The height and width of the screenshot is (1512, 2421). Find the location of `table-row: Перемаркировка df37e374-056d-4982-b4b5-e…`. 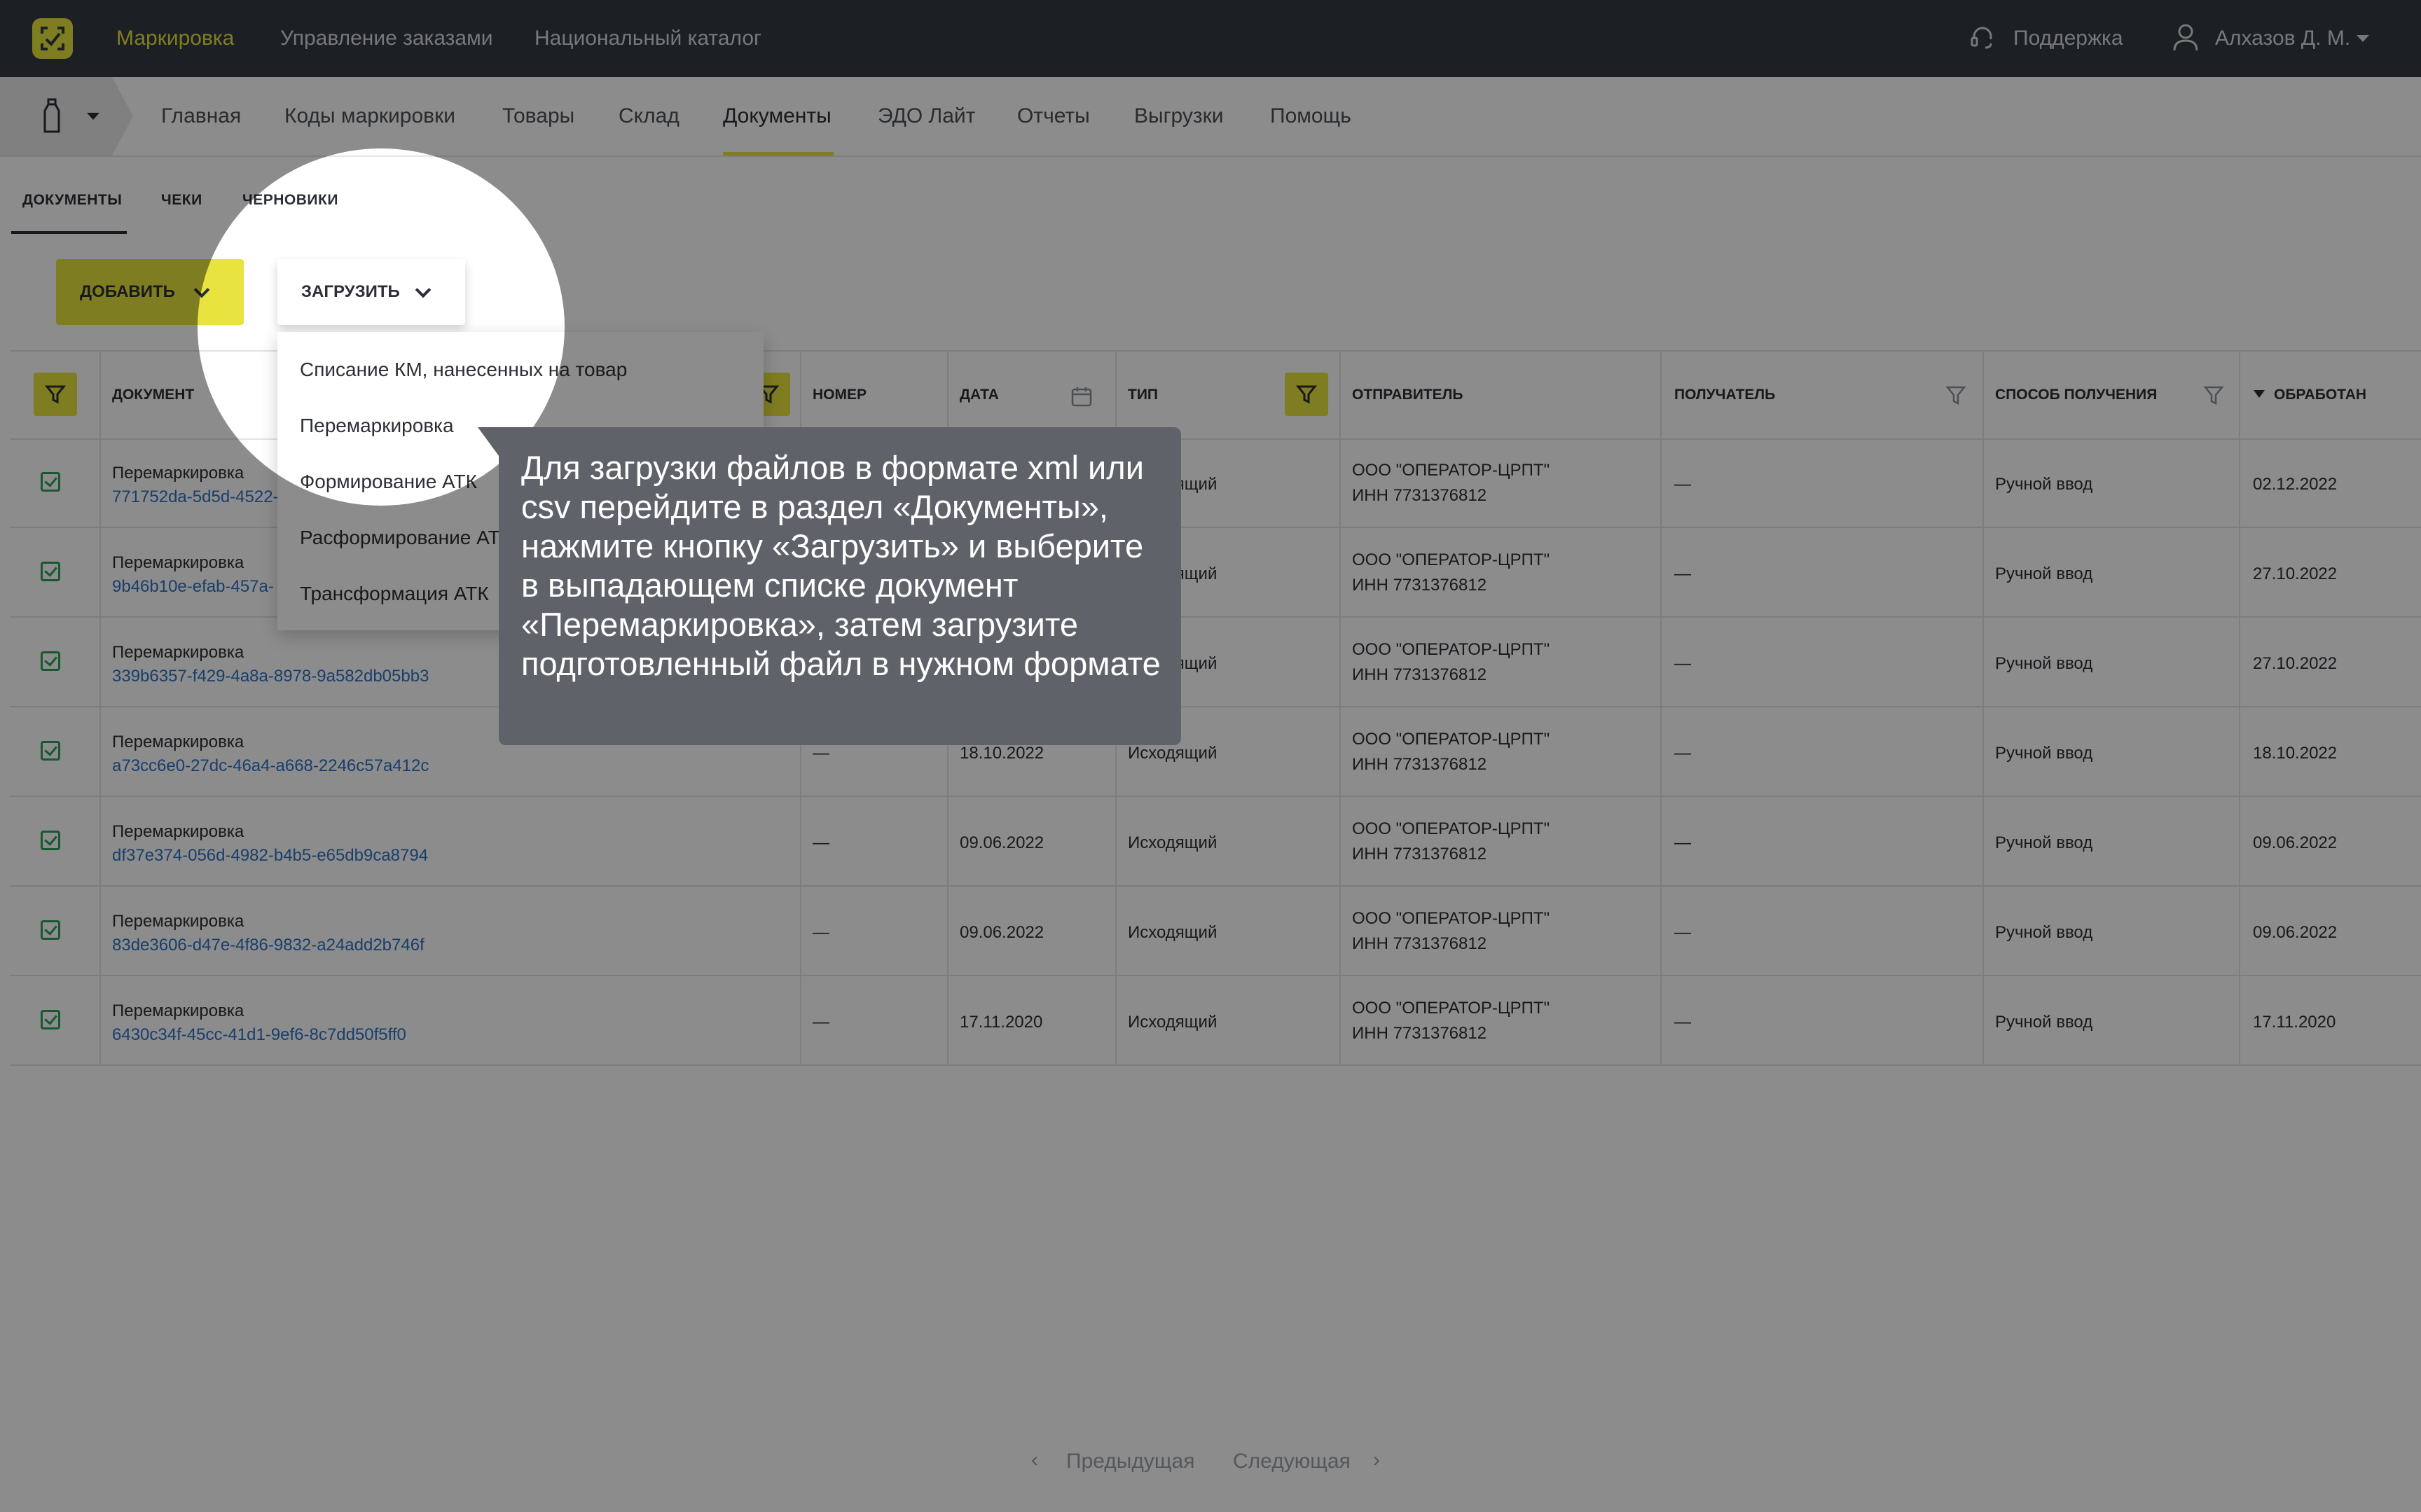

table-row: Перемаркировка df37e374-056d-4982-b4b5-e… is located at coordinates (1215, 842).